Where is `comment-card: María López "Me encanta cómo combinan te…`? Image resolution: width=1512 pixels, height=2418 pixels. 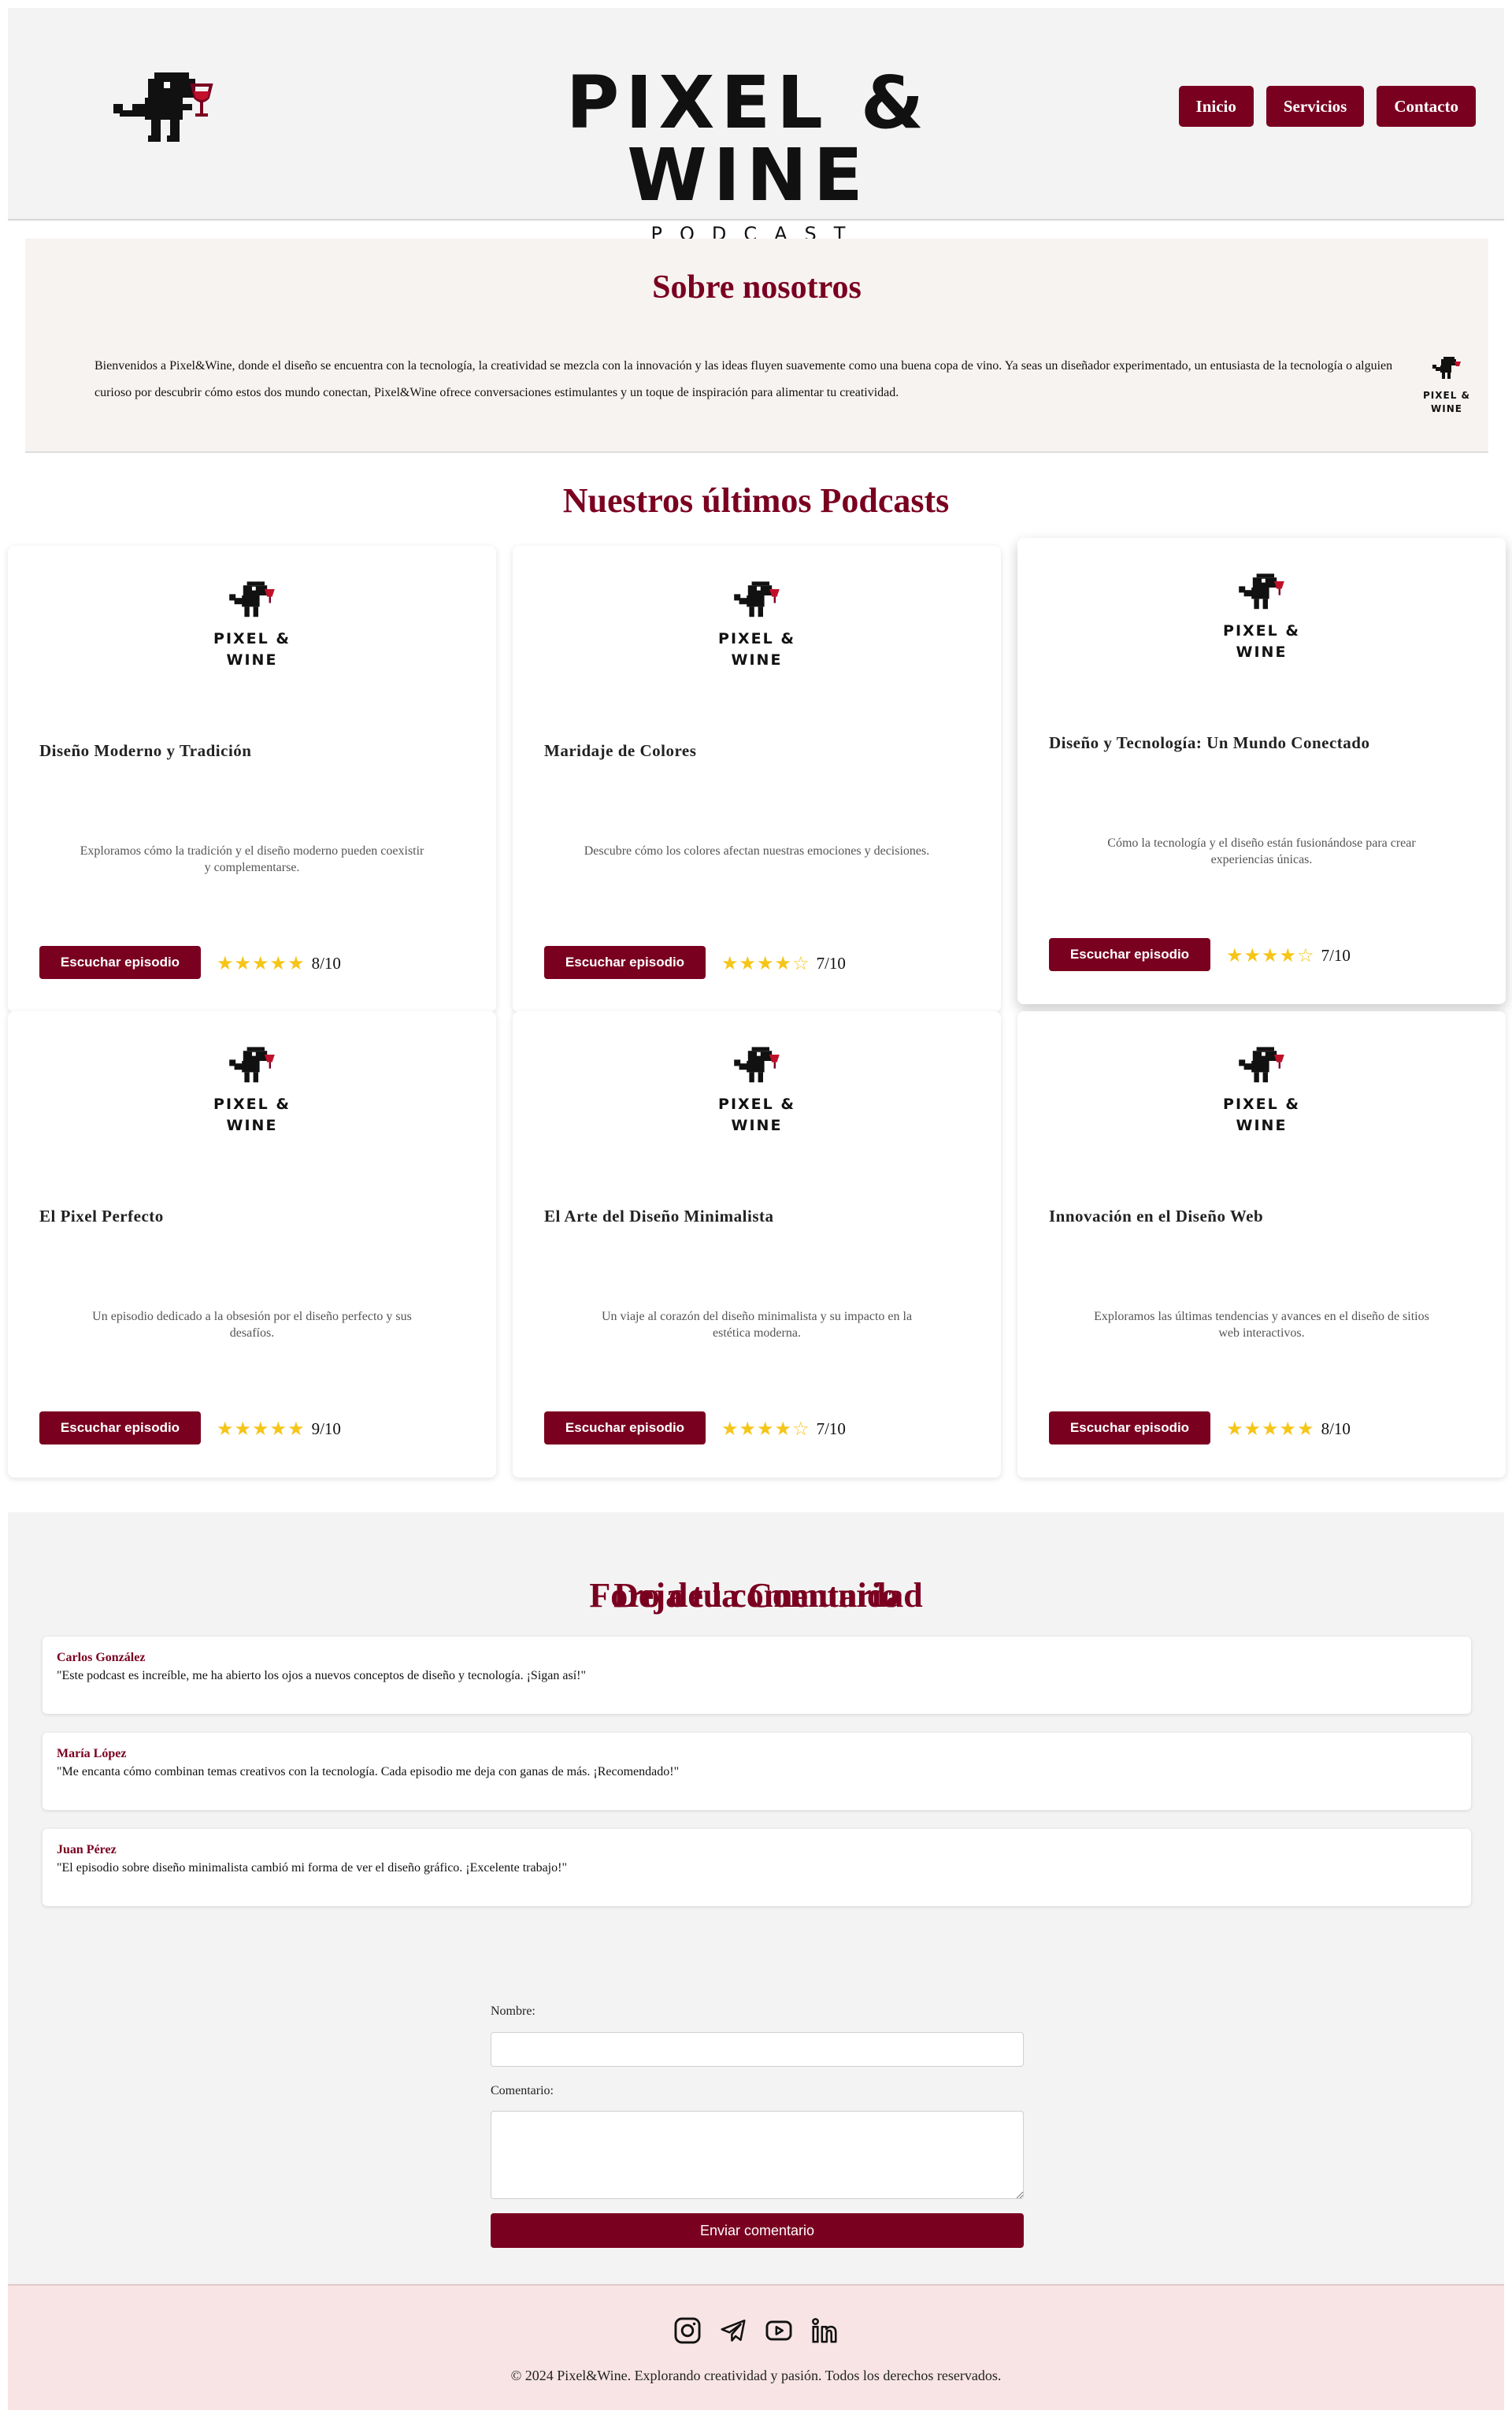
comment-card: María López "Me encanta cómo combinan te… is located at coordinates (757, 1771).